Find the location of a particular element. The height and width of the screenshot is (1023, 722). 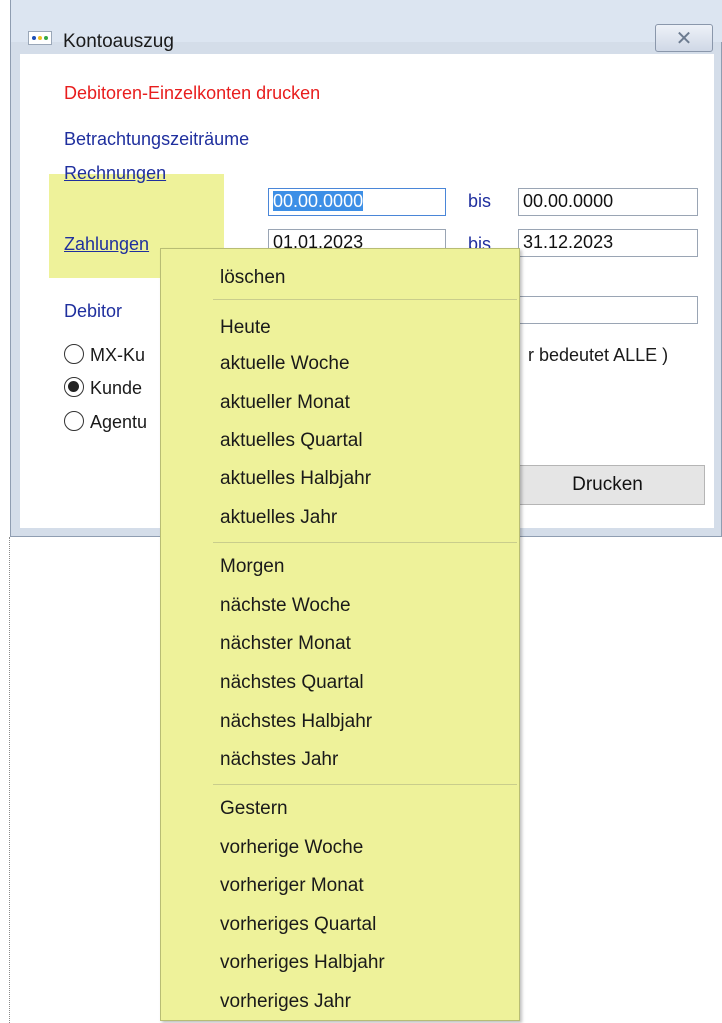

menu-item-naechstes-jahr: nächstes Jahr is located at coordinates (279, 760).